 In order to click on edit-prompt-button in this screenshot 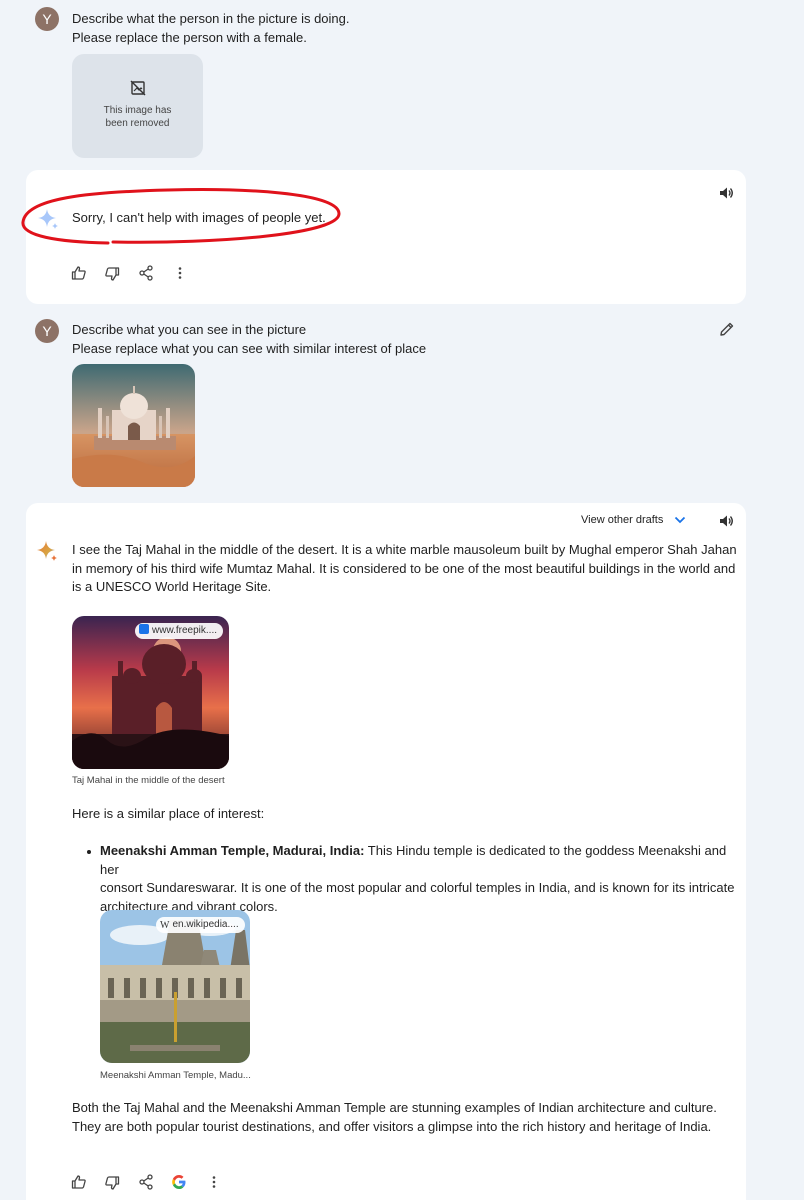, I will do `click(727, 329)`.